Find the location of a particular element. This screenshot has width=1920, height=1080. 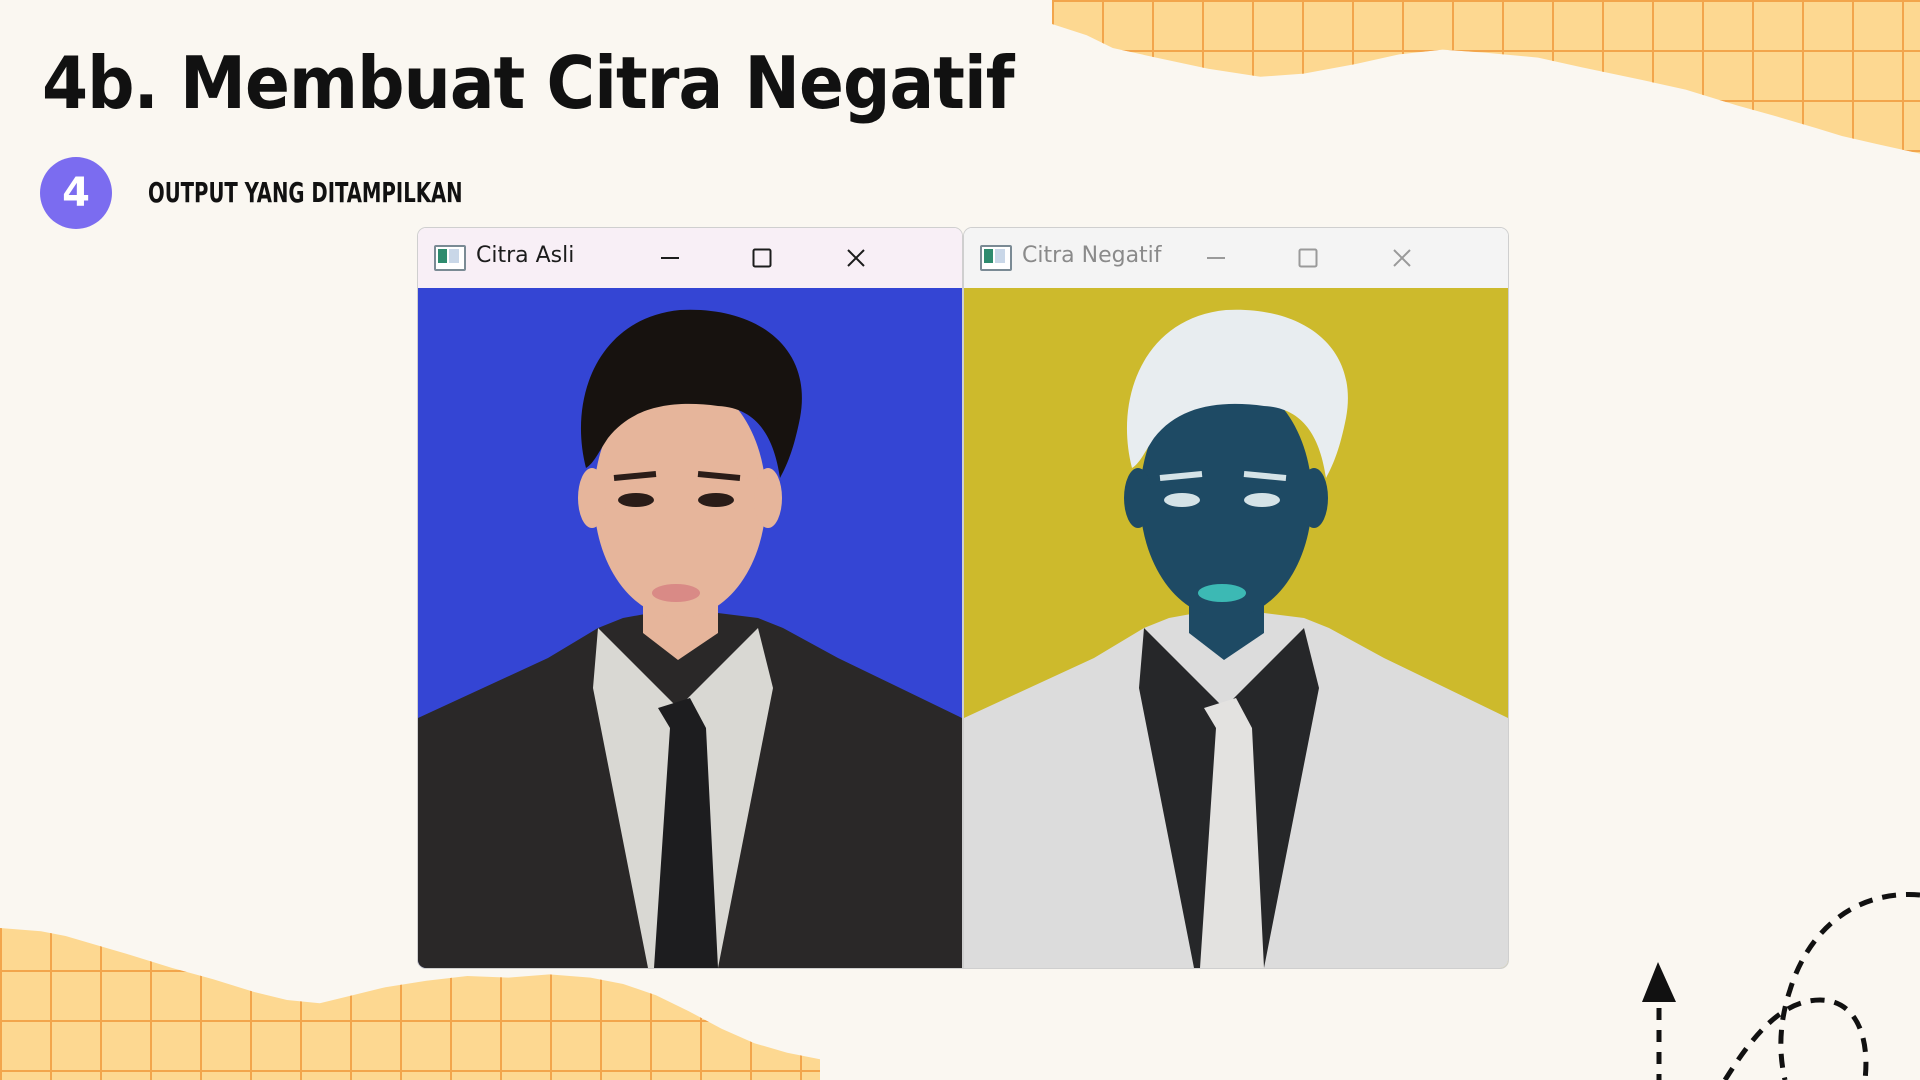

window-titlebar: Citra Asli is located at coordinates (690, 258).